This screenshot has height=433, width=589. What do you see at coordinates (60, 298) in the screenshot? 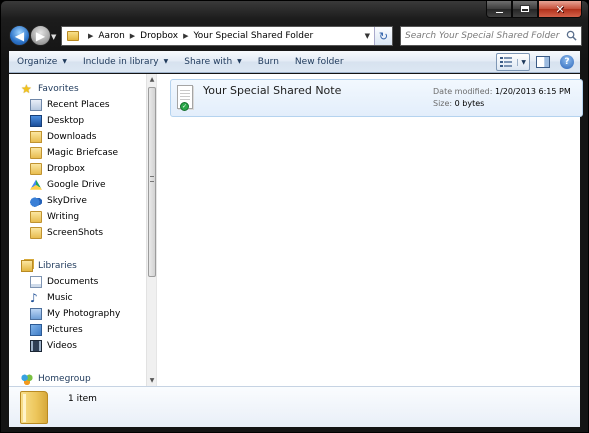
I see `sidebar-item-label: Music` at bounding box center [60, 298].